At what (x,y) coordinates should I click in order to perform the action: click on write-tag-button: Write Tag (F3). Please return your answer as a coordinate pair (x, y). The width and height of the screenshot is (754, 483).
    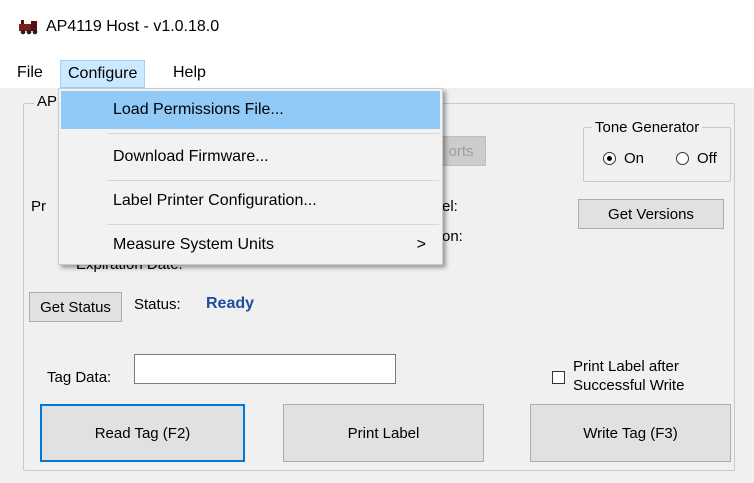
    Looking at the image, I should click on (630, 433).